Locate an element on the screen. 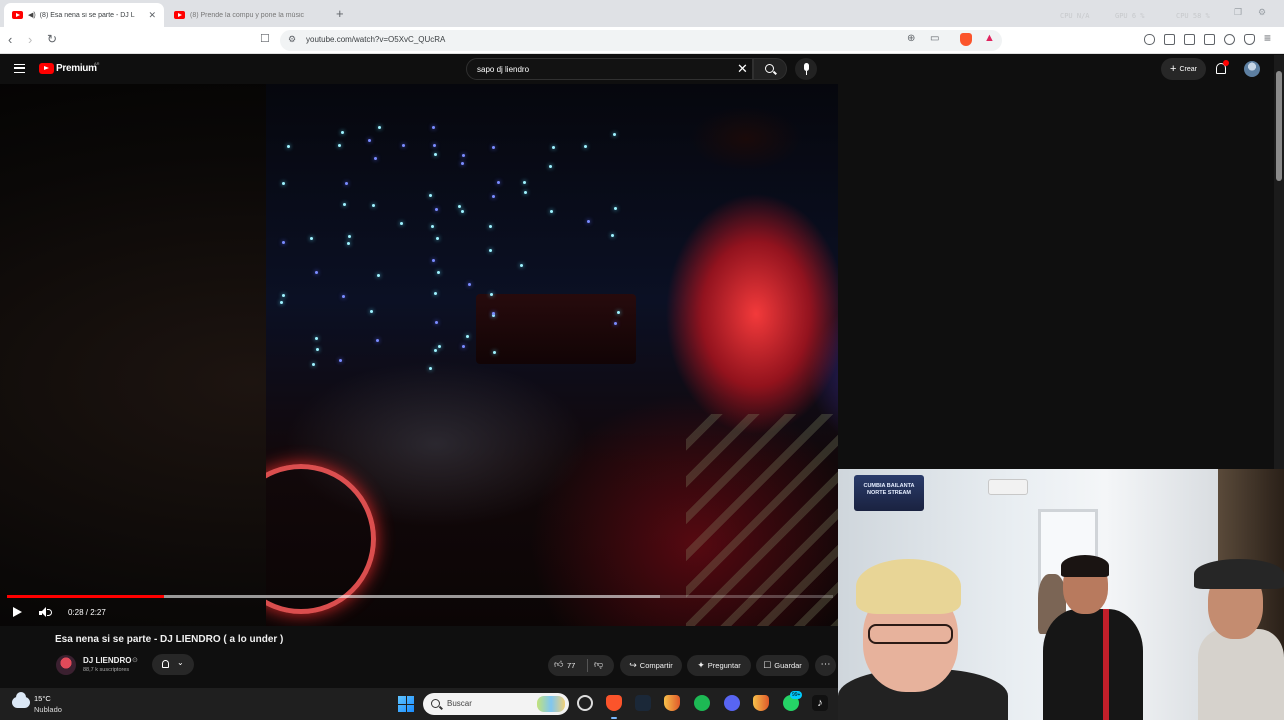  spotify-icon is located at coordinates (702, 703).